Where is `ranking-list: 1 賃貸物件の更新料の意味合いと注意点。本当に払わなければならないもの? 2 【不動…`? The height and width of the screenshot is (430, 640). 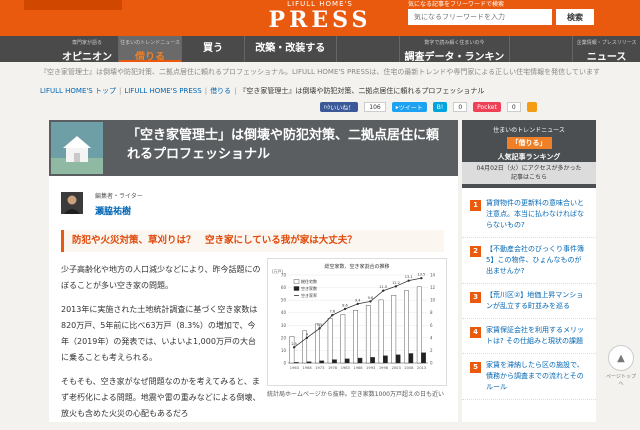 ranking-list: 1 賃貸物件の更新料の意味合いと注意点。本当に払わなければならないもの? 2 【不動… is located at coordinates (529, 300).